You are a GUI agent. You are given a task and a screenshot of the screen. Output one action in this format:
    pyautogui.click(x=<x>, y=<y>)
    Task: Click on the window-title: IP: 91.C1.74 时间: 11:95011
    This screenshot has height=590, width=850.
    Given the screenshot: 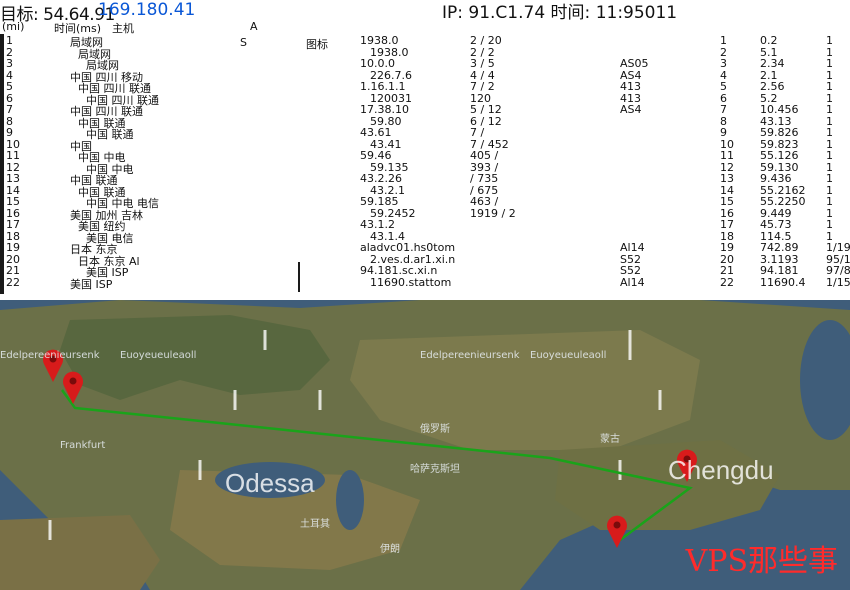 What is the action you would take?
    pyautogui.click(x=560, y=13)
    